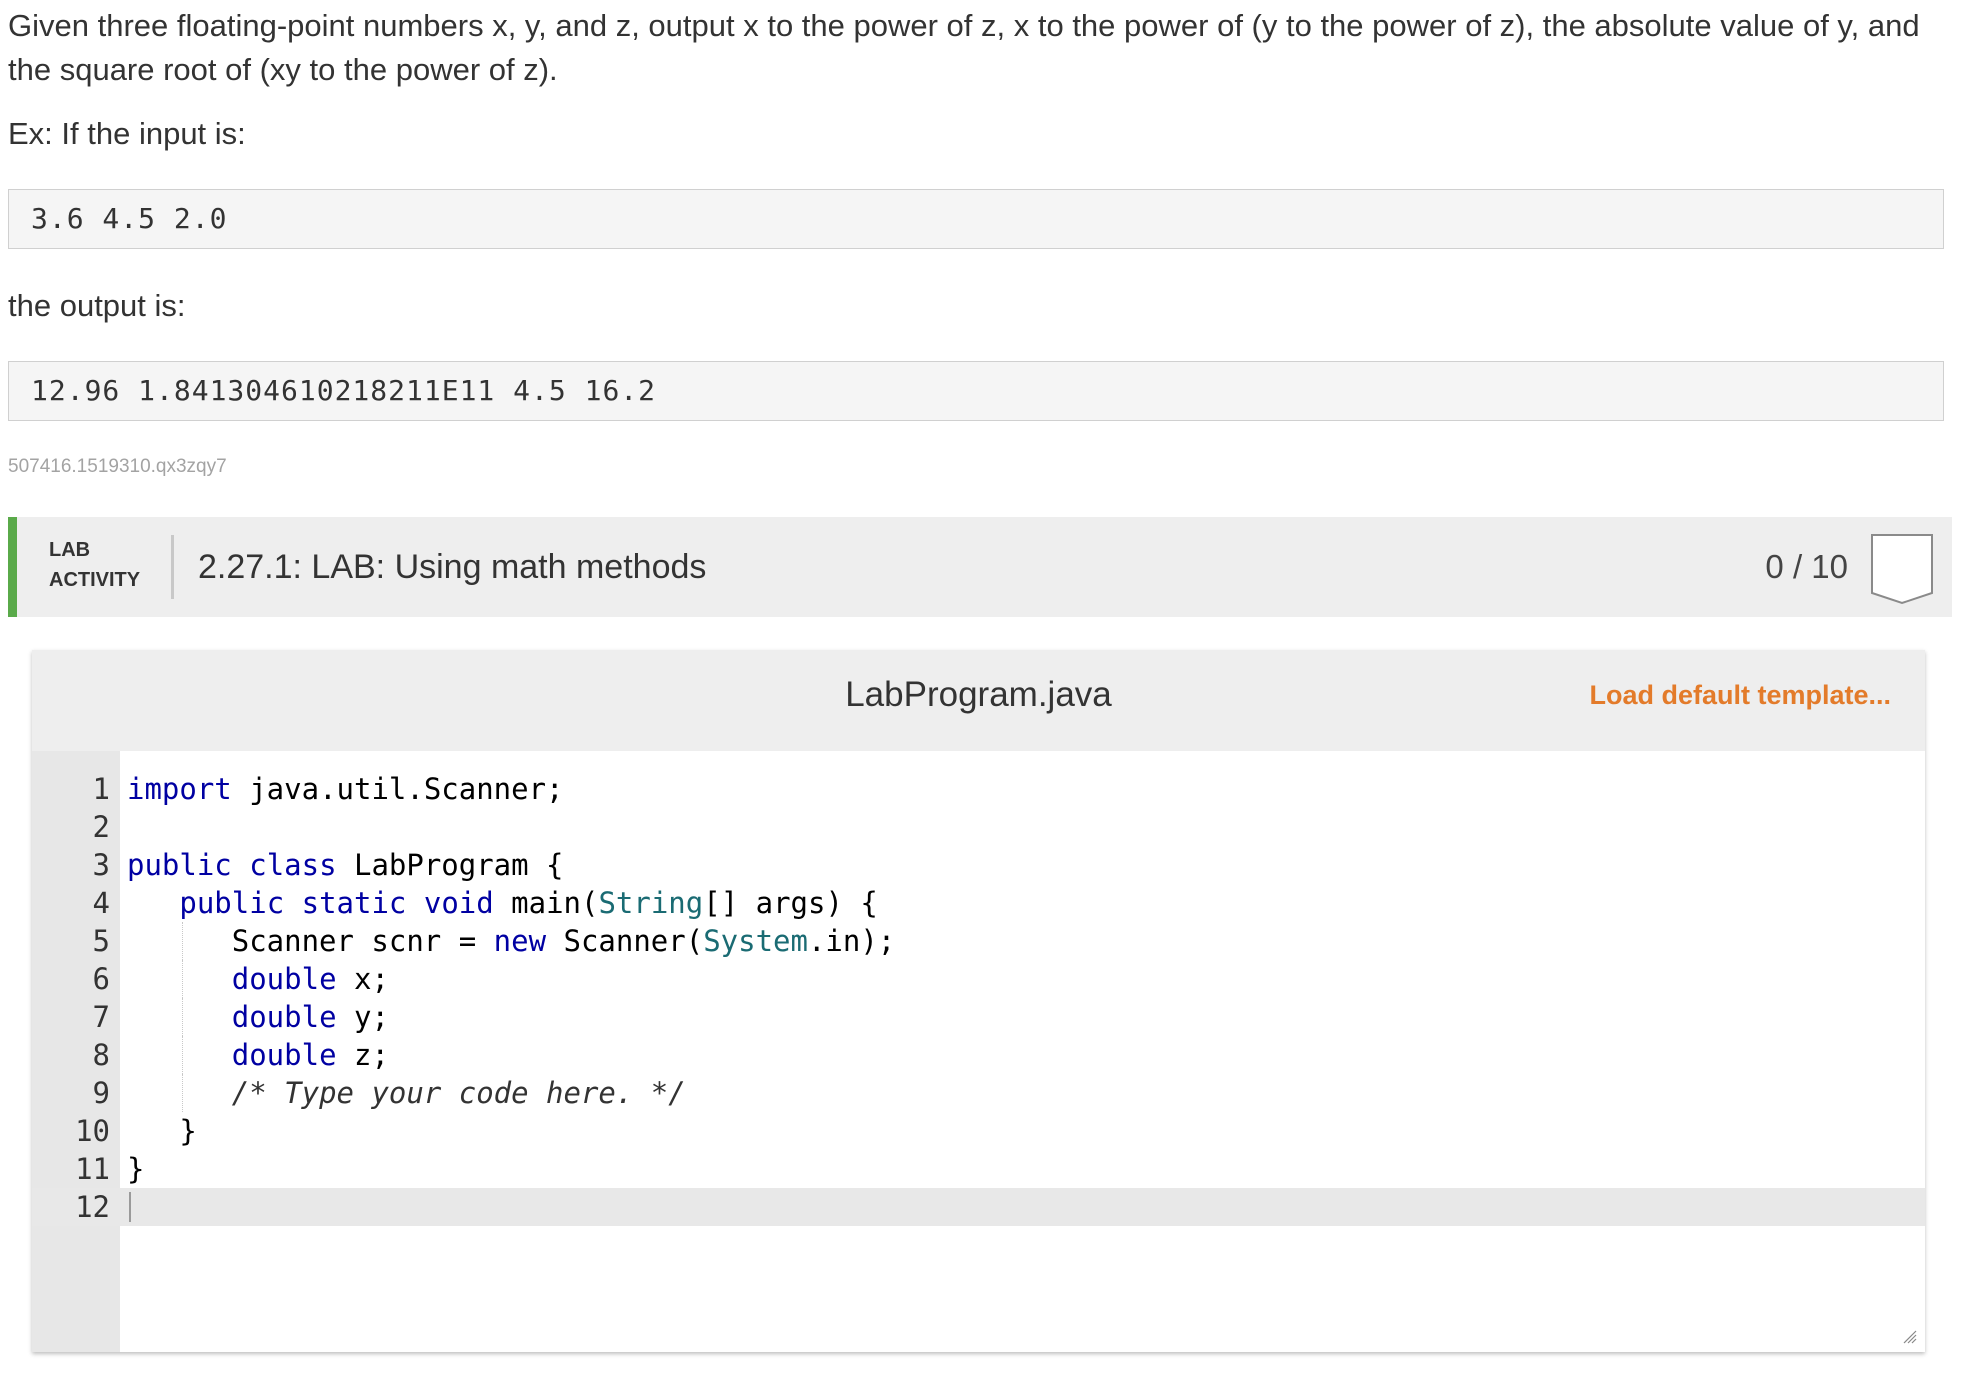 The width and height of the screenshot is (1964, 1380). What do you see at coordinates (978, 941) in the screenshot?
I see `code-line: 5 Scanner scnr = new Scanner(System.in);` at bounding box center [978, 941].